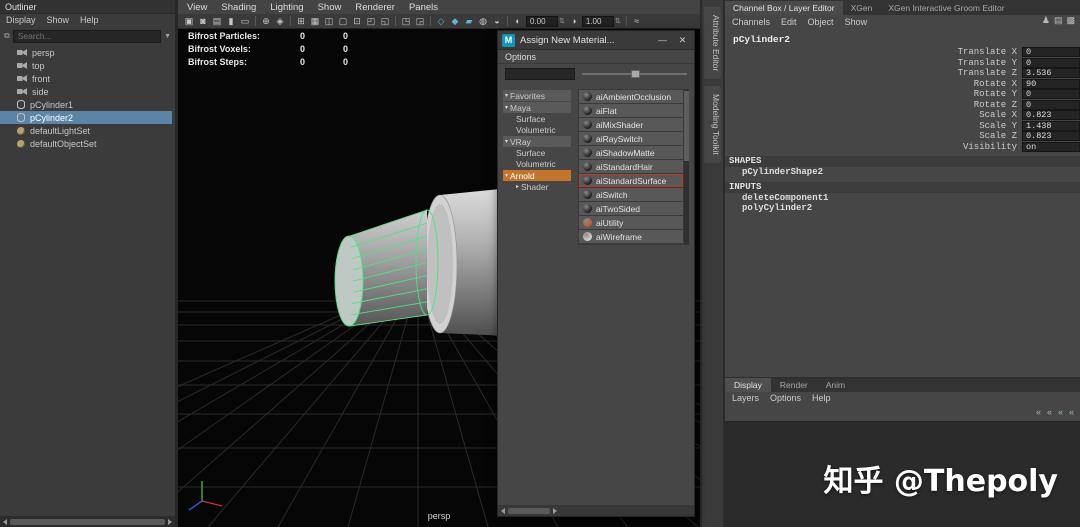 The image size is (1080, 527). What do you see at coordinates (631, 166) in the screenshot?
I see `material-item-aistandardhair: aiStandardHair` at bounding box center [631, 166].